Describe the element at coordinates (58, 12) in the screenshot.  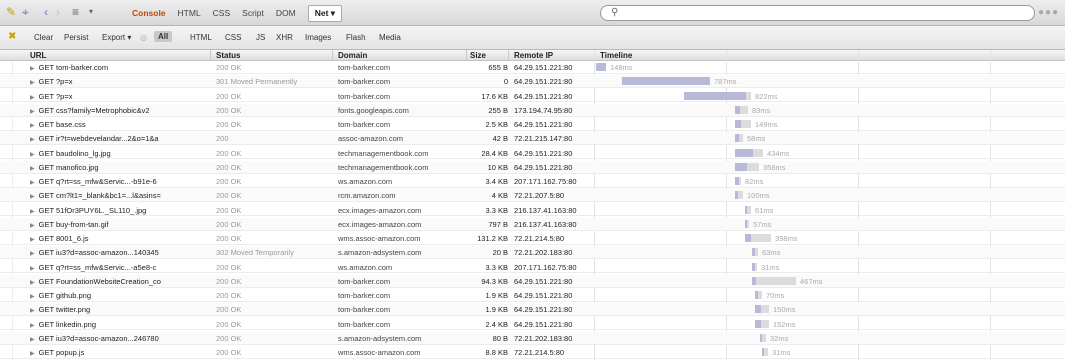
I see `forward-icon: ›` at that location.